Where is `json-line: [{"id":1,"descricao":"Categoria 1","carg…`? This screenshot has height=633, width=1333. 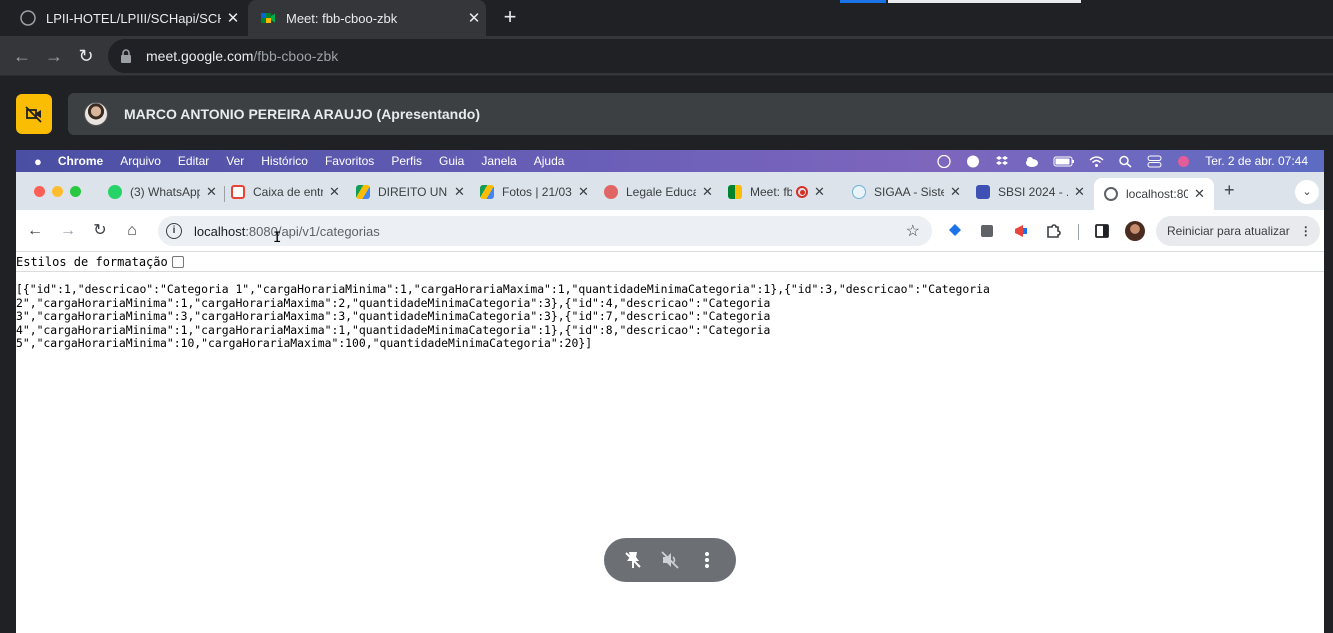 json-line: [{"id":1,"descricao":"Categoria 1","carg… is located at coordinates (503, 289).